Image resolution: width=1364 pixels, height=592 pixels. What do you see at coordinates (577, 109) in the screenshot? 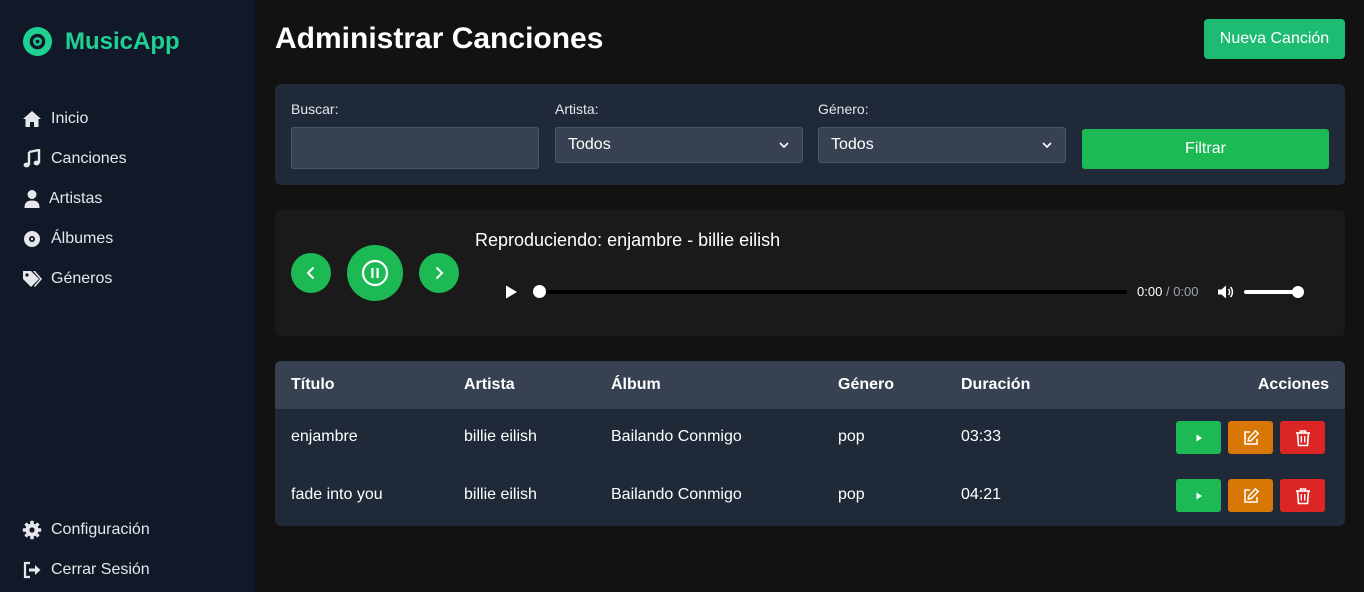
I see `artist-label: Artista:` at bounding box center [577, 109].